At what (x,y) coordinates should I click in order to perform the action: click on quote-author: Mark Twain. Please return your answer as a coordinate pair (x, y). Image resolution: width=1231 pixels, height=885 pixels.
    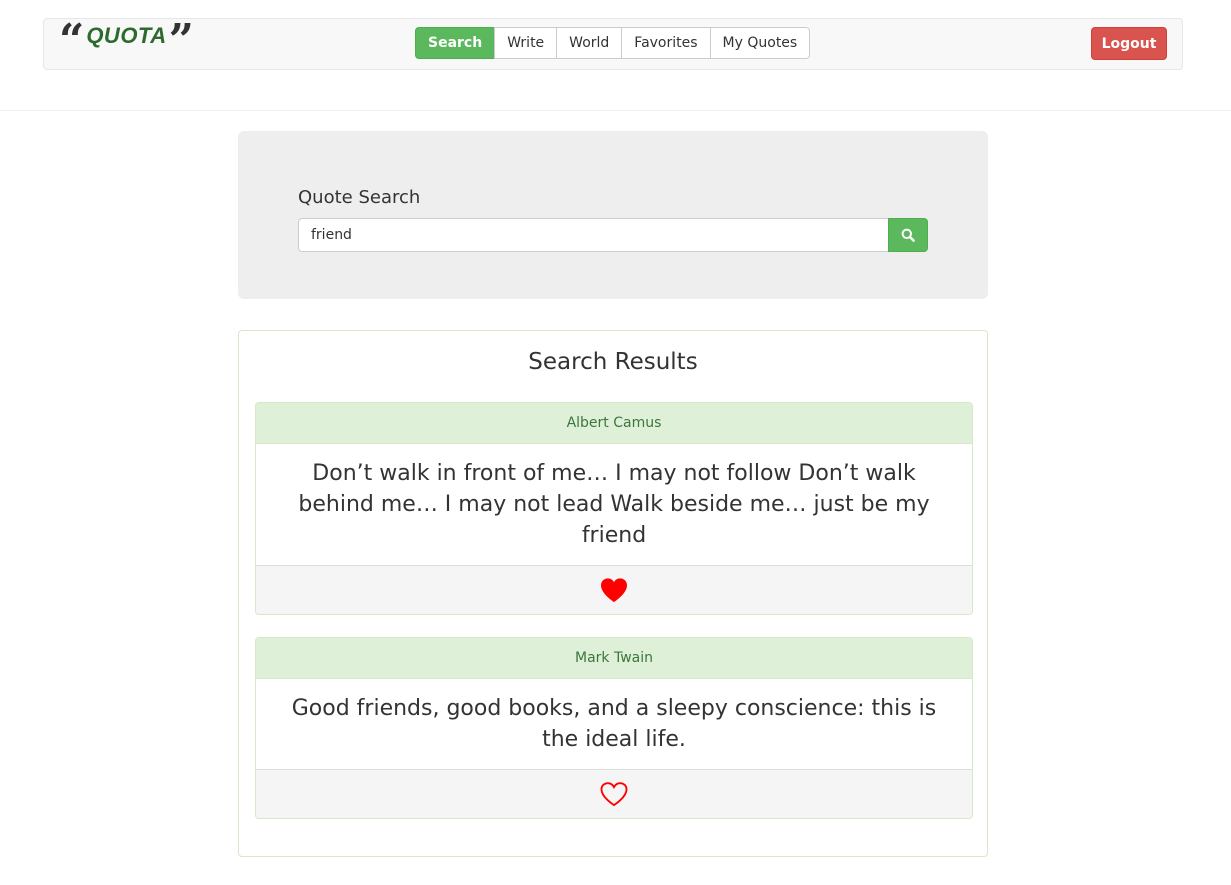
    Looking at the image, I should click on (614, 658).